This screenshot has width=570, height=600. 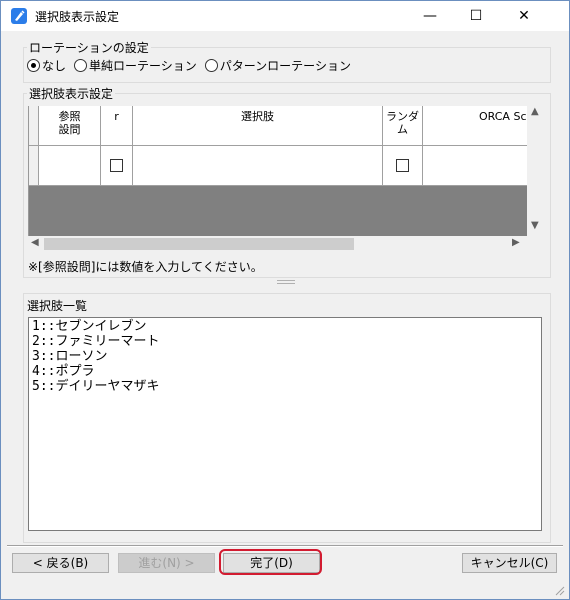 What do you see at coordinates (81, 65) in the screenshot?
I see `radio-simple-indicator` at bounding box center [81, 65].